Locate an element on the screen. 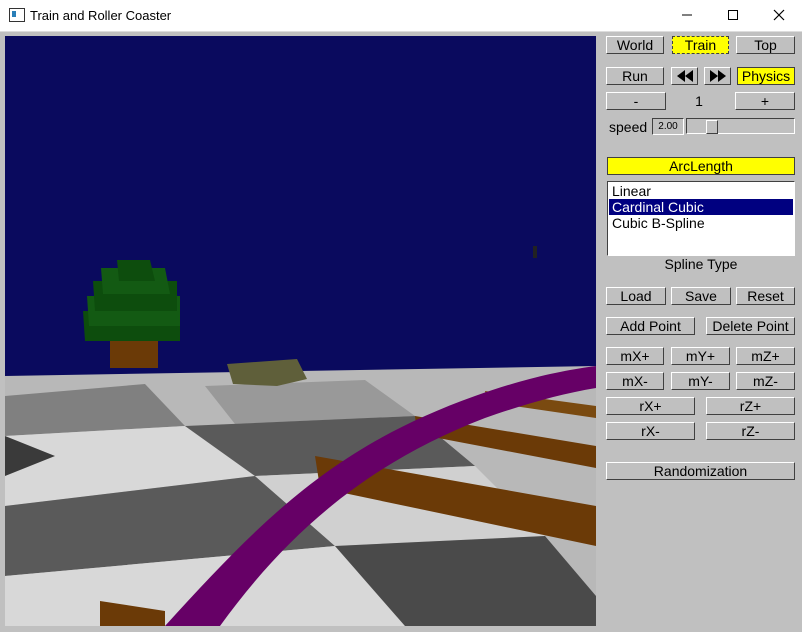 The image size is (802, 632). randomization-button: Randomization is located at coordinates (700, 471).